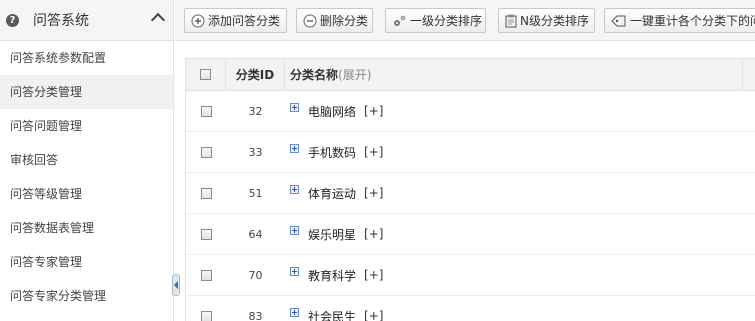  What do you see at coordinates (310, 21) in the screenshot?
I see `minus-circle-icon` at bounding box center [310, 21].